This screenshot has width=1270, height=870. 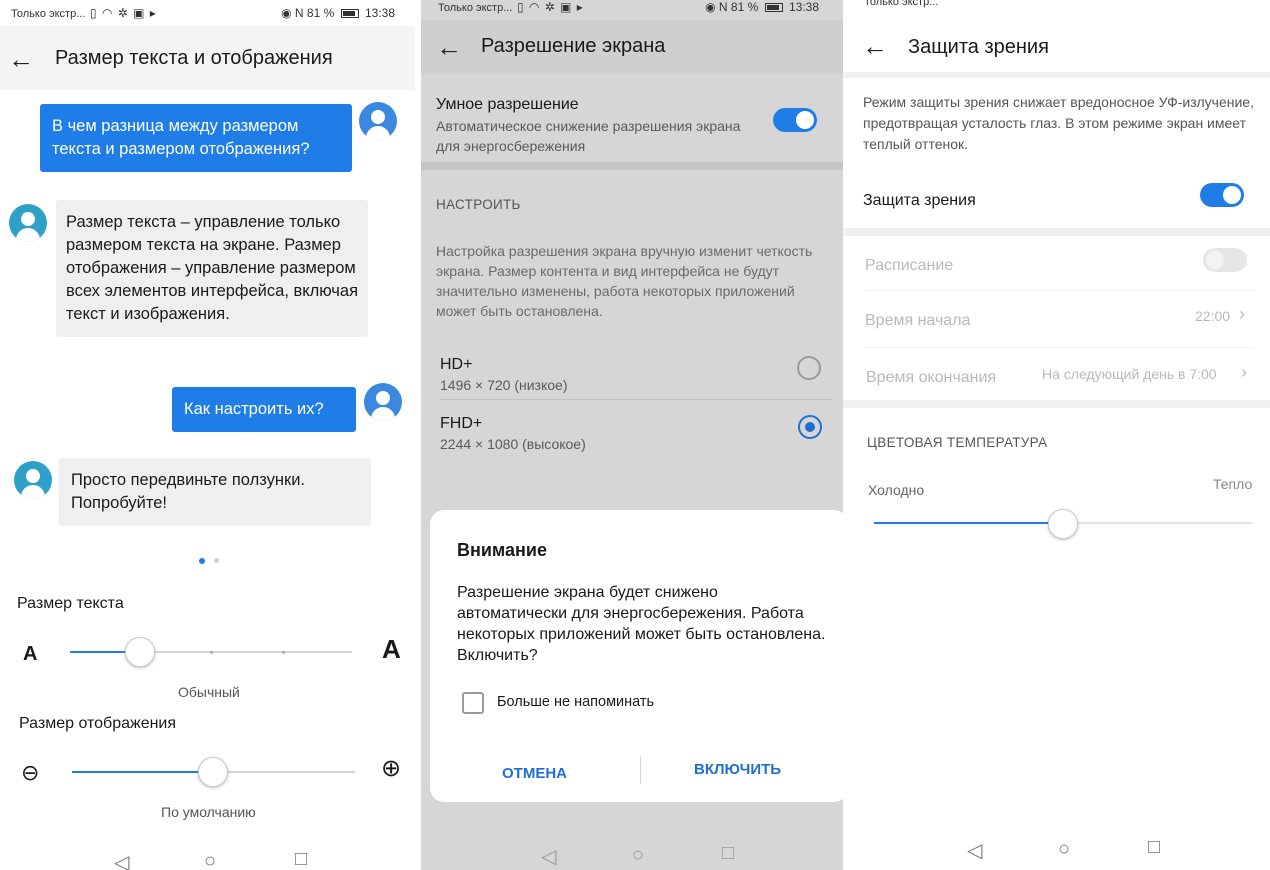 I want to click on smart-resolution-title: Умное разрешение, so click(x=507, y=104).